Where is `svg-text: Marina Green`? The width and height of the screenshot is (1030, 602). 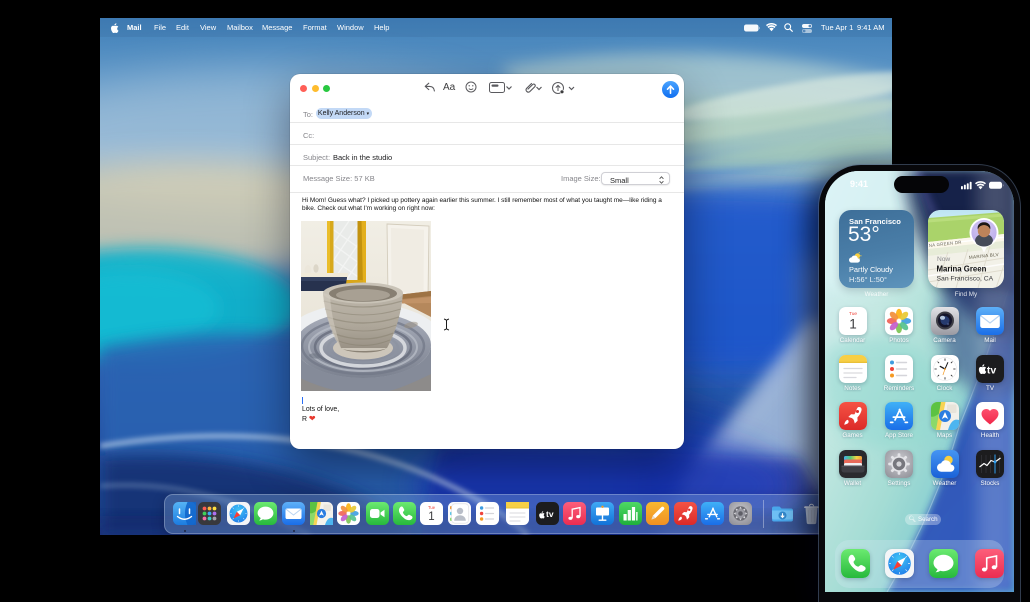
svg-text: Marina Green is located at coordinates (962, 269).